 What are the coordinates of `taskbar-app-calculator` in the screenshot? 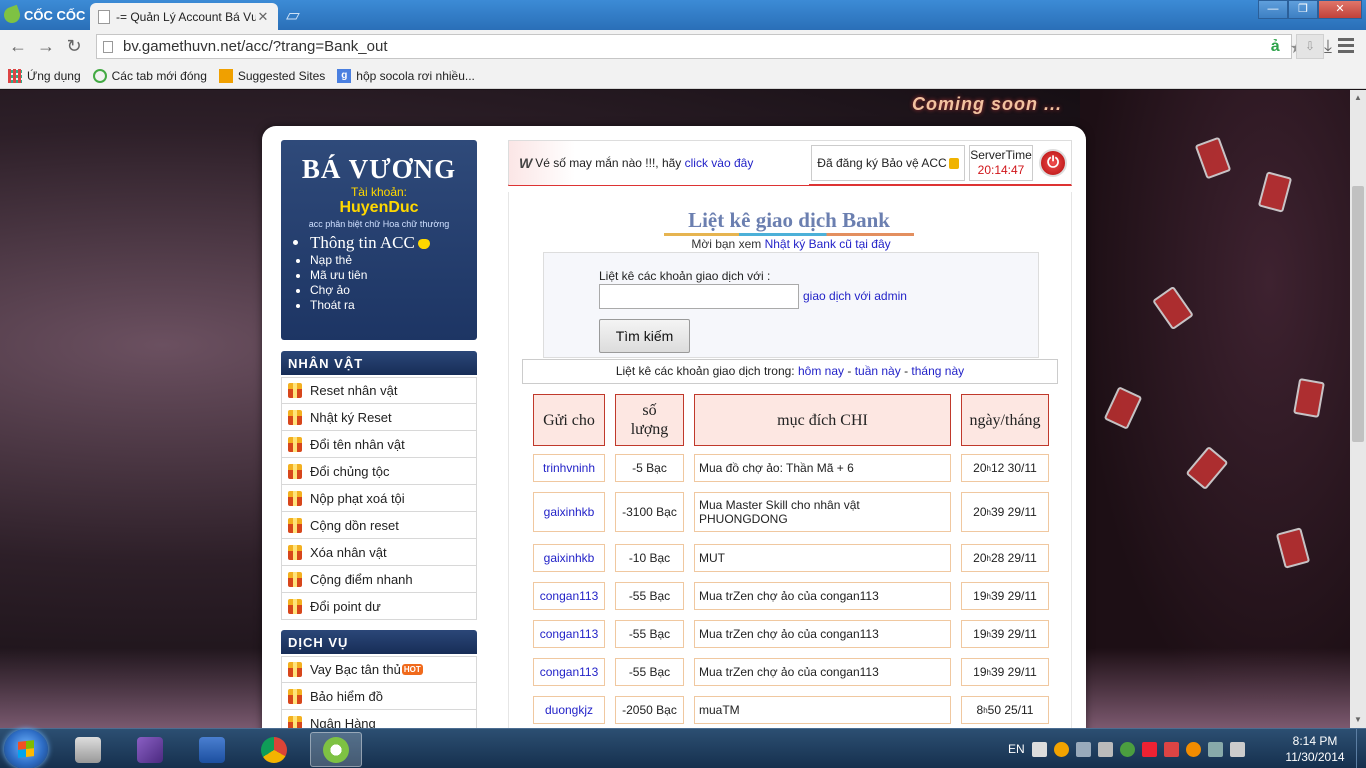 It's located at (88, 749).